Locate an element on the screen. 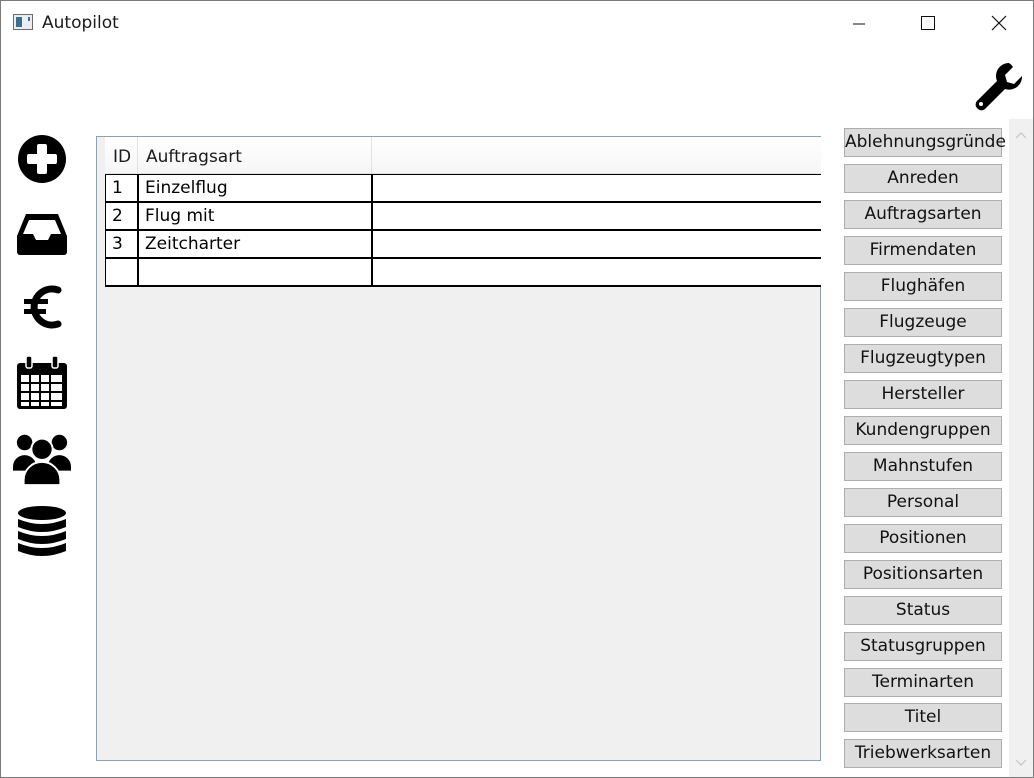 Image resolution: width=1034 pixels, height=778 pixels. flugzeugtypen-button: Flugzeugtypen is located at coordinates (923, 358).